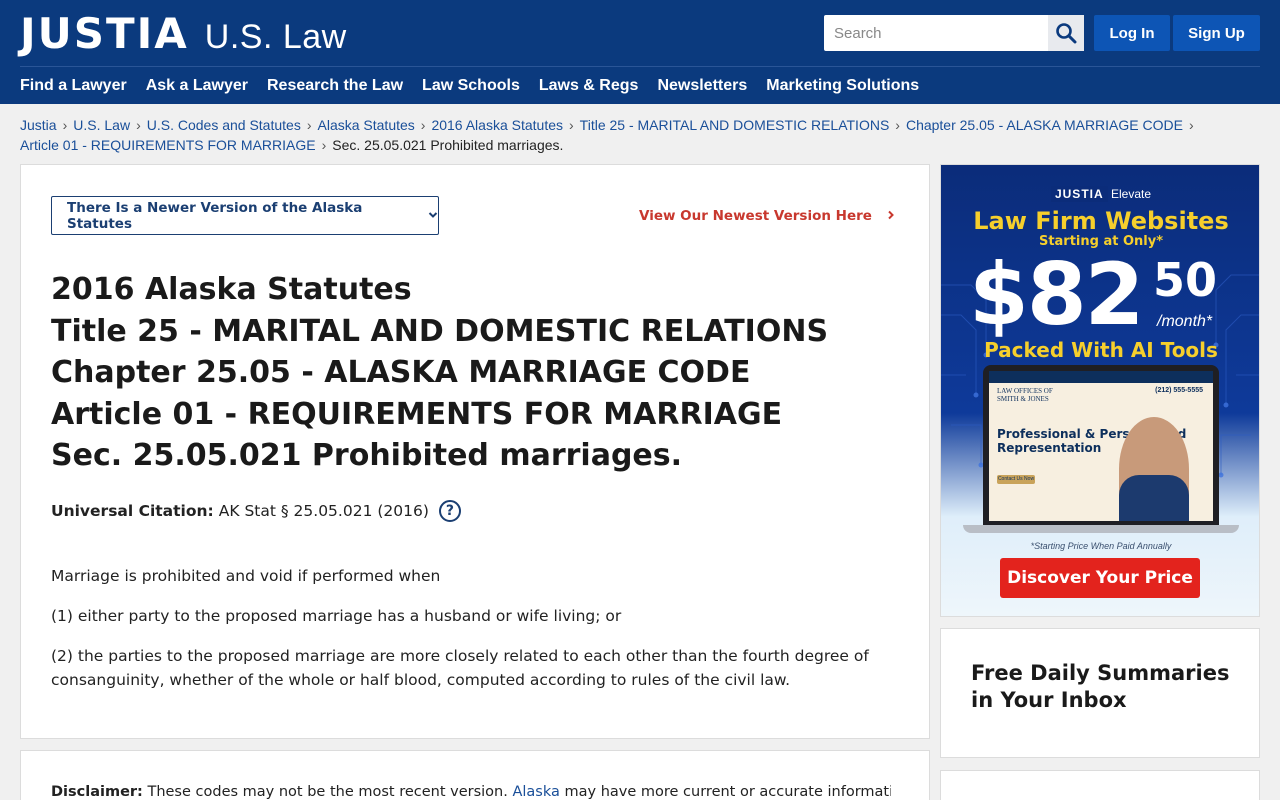 The width and height of the screenshot is (1280, 800). Describe the element at coordinates (640, 66) in the screenshot. I see `nav-divider` at that location.